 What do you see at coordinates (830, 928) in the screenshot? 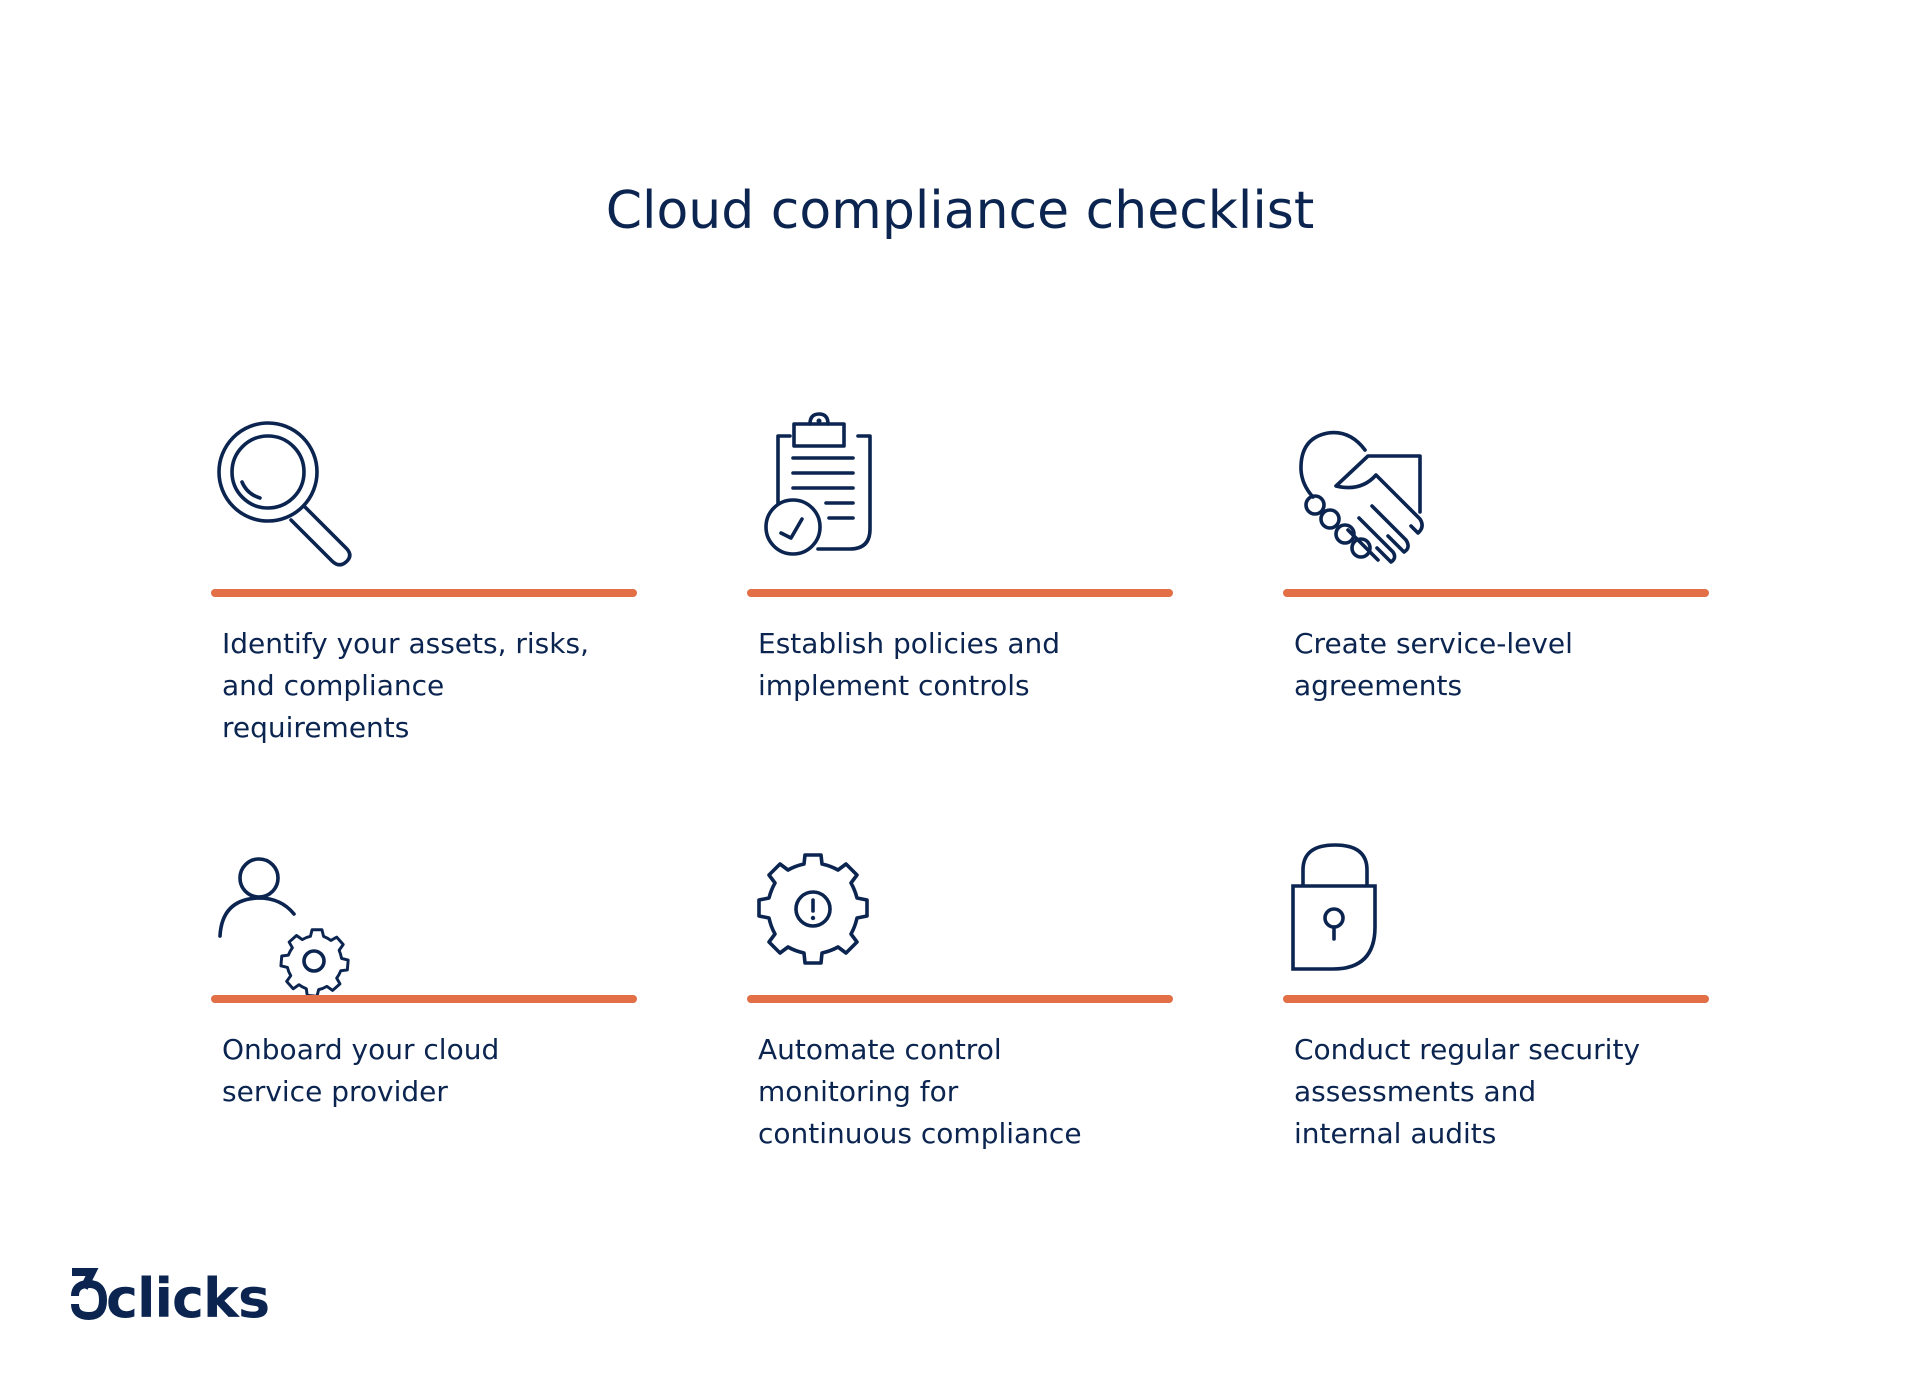
I see `gear-alert-icon` at bounding box center [830, 928].